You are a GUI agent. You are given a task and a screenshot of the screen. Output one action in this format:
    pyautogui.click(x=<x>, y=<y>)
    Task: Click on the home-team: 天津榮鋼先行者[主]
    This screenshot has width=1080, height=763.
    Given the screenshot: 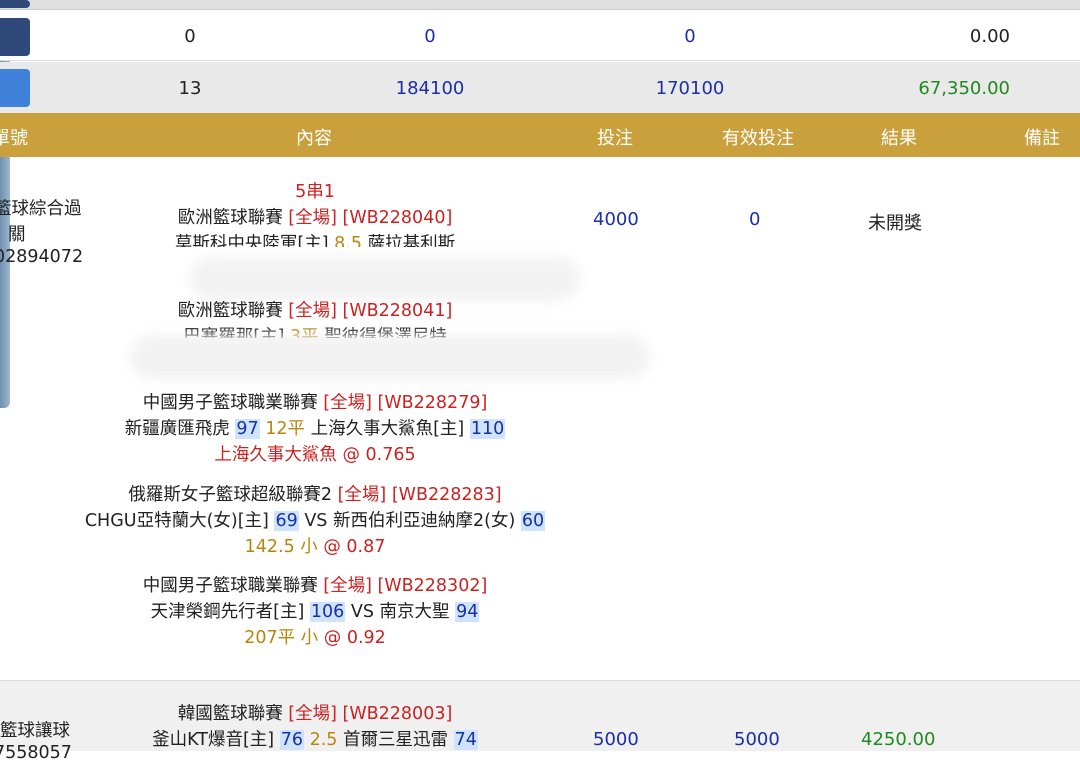 What is the action you would take?
    pyautogui.click(x=227, y=612)
    